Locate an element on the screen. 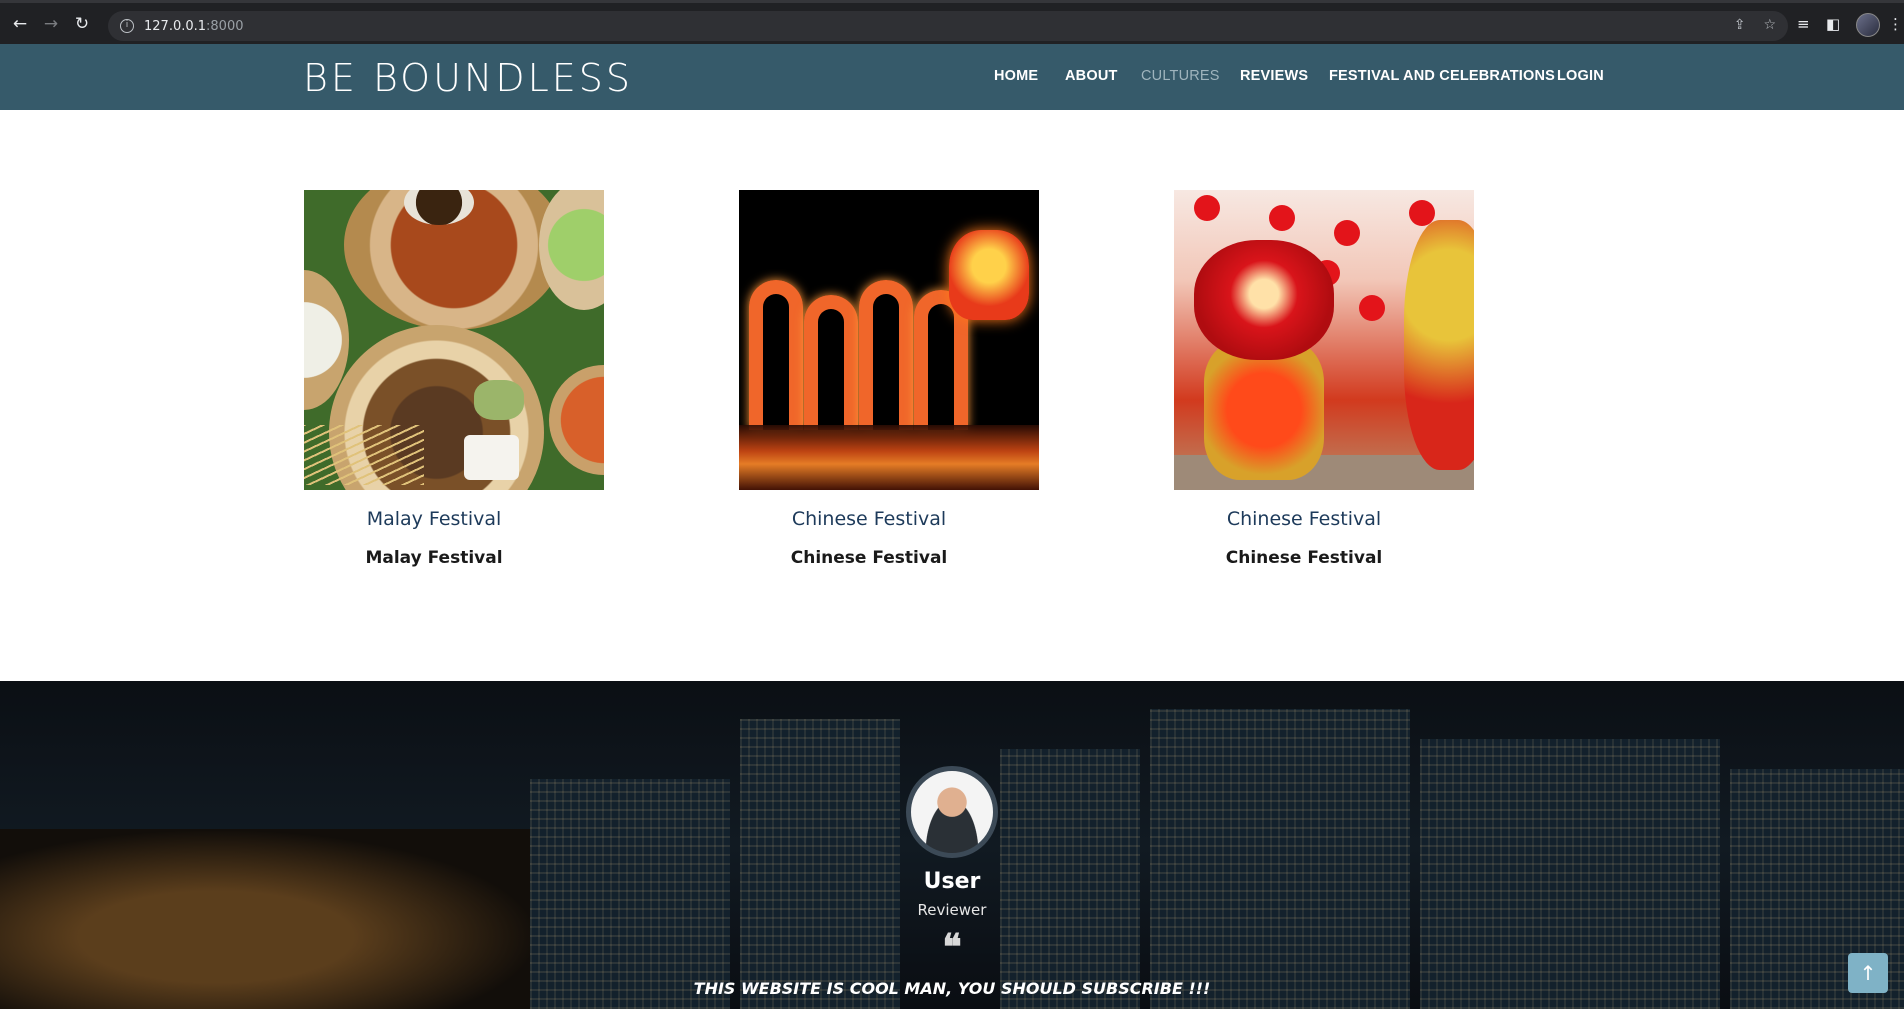  nav-home: HOME is located at coordinates (1016, 76).